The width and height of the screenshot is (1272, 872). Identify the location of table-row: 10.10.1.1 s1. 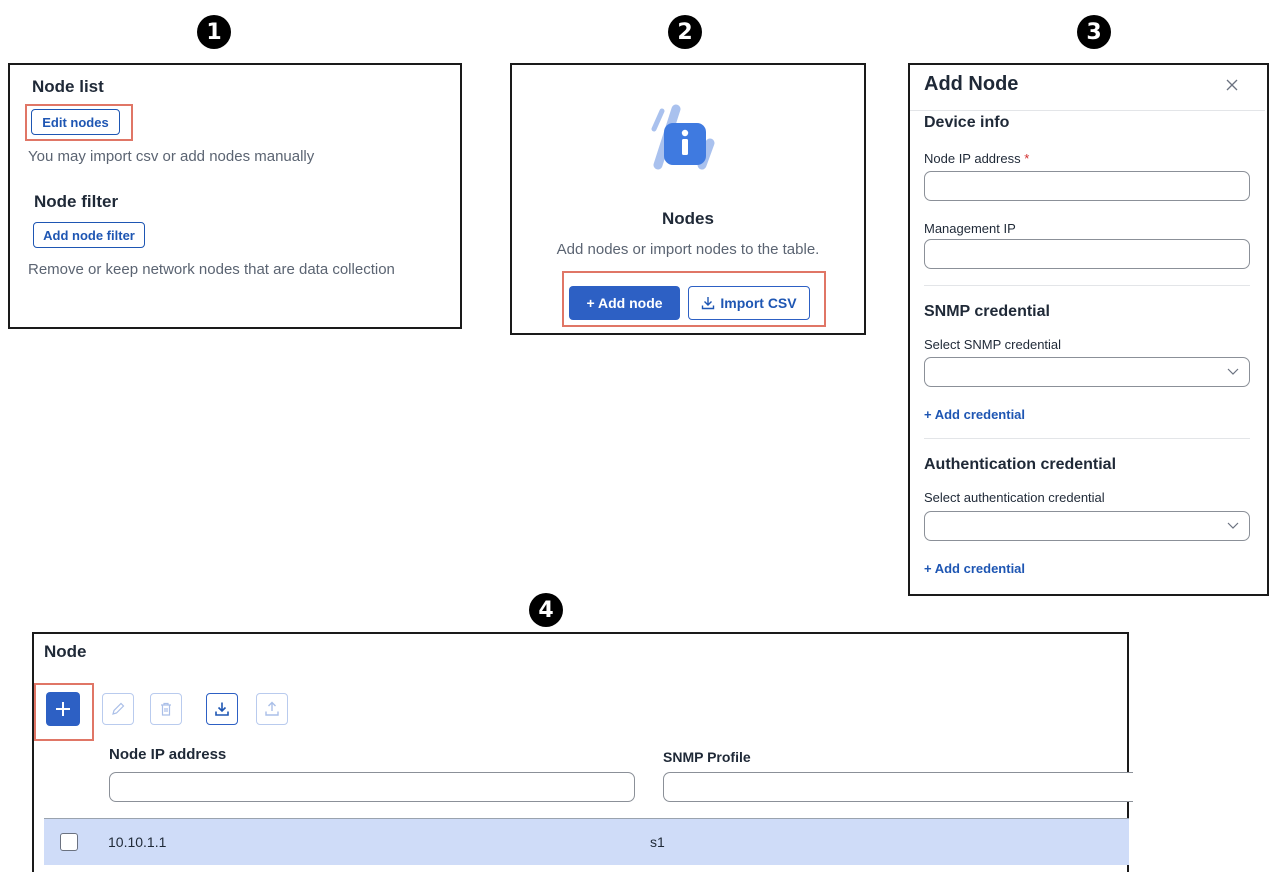
(586, 841).